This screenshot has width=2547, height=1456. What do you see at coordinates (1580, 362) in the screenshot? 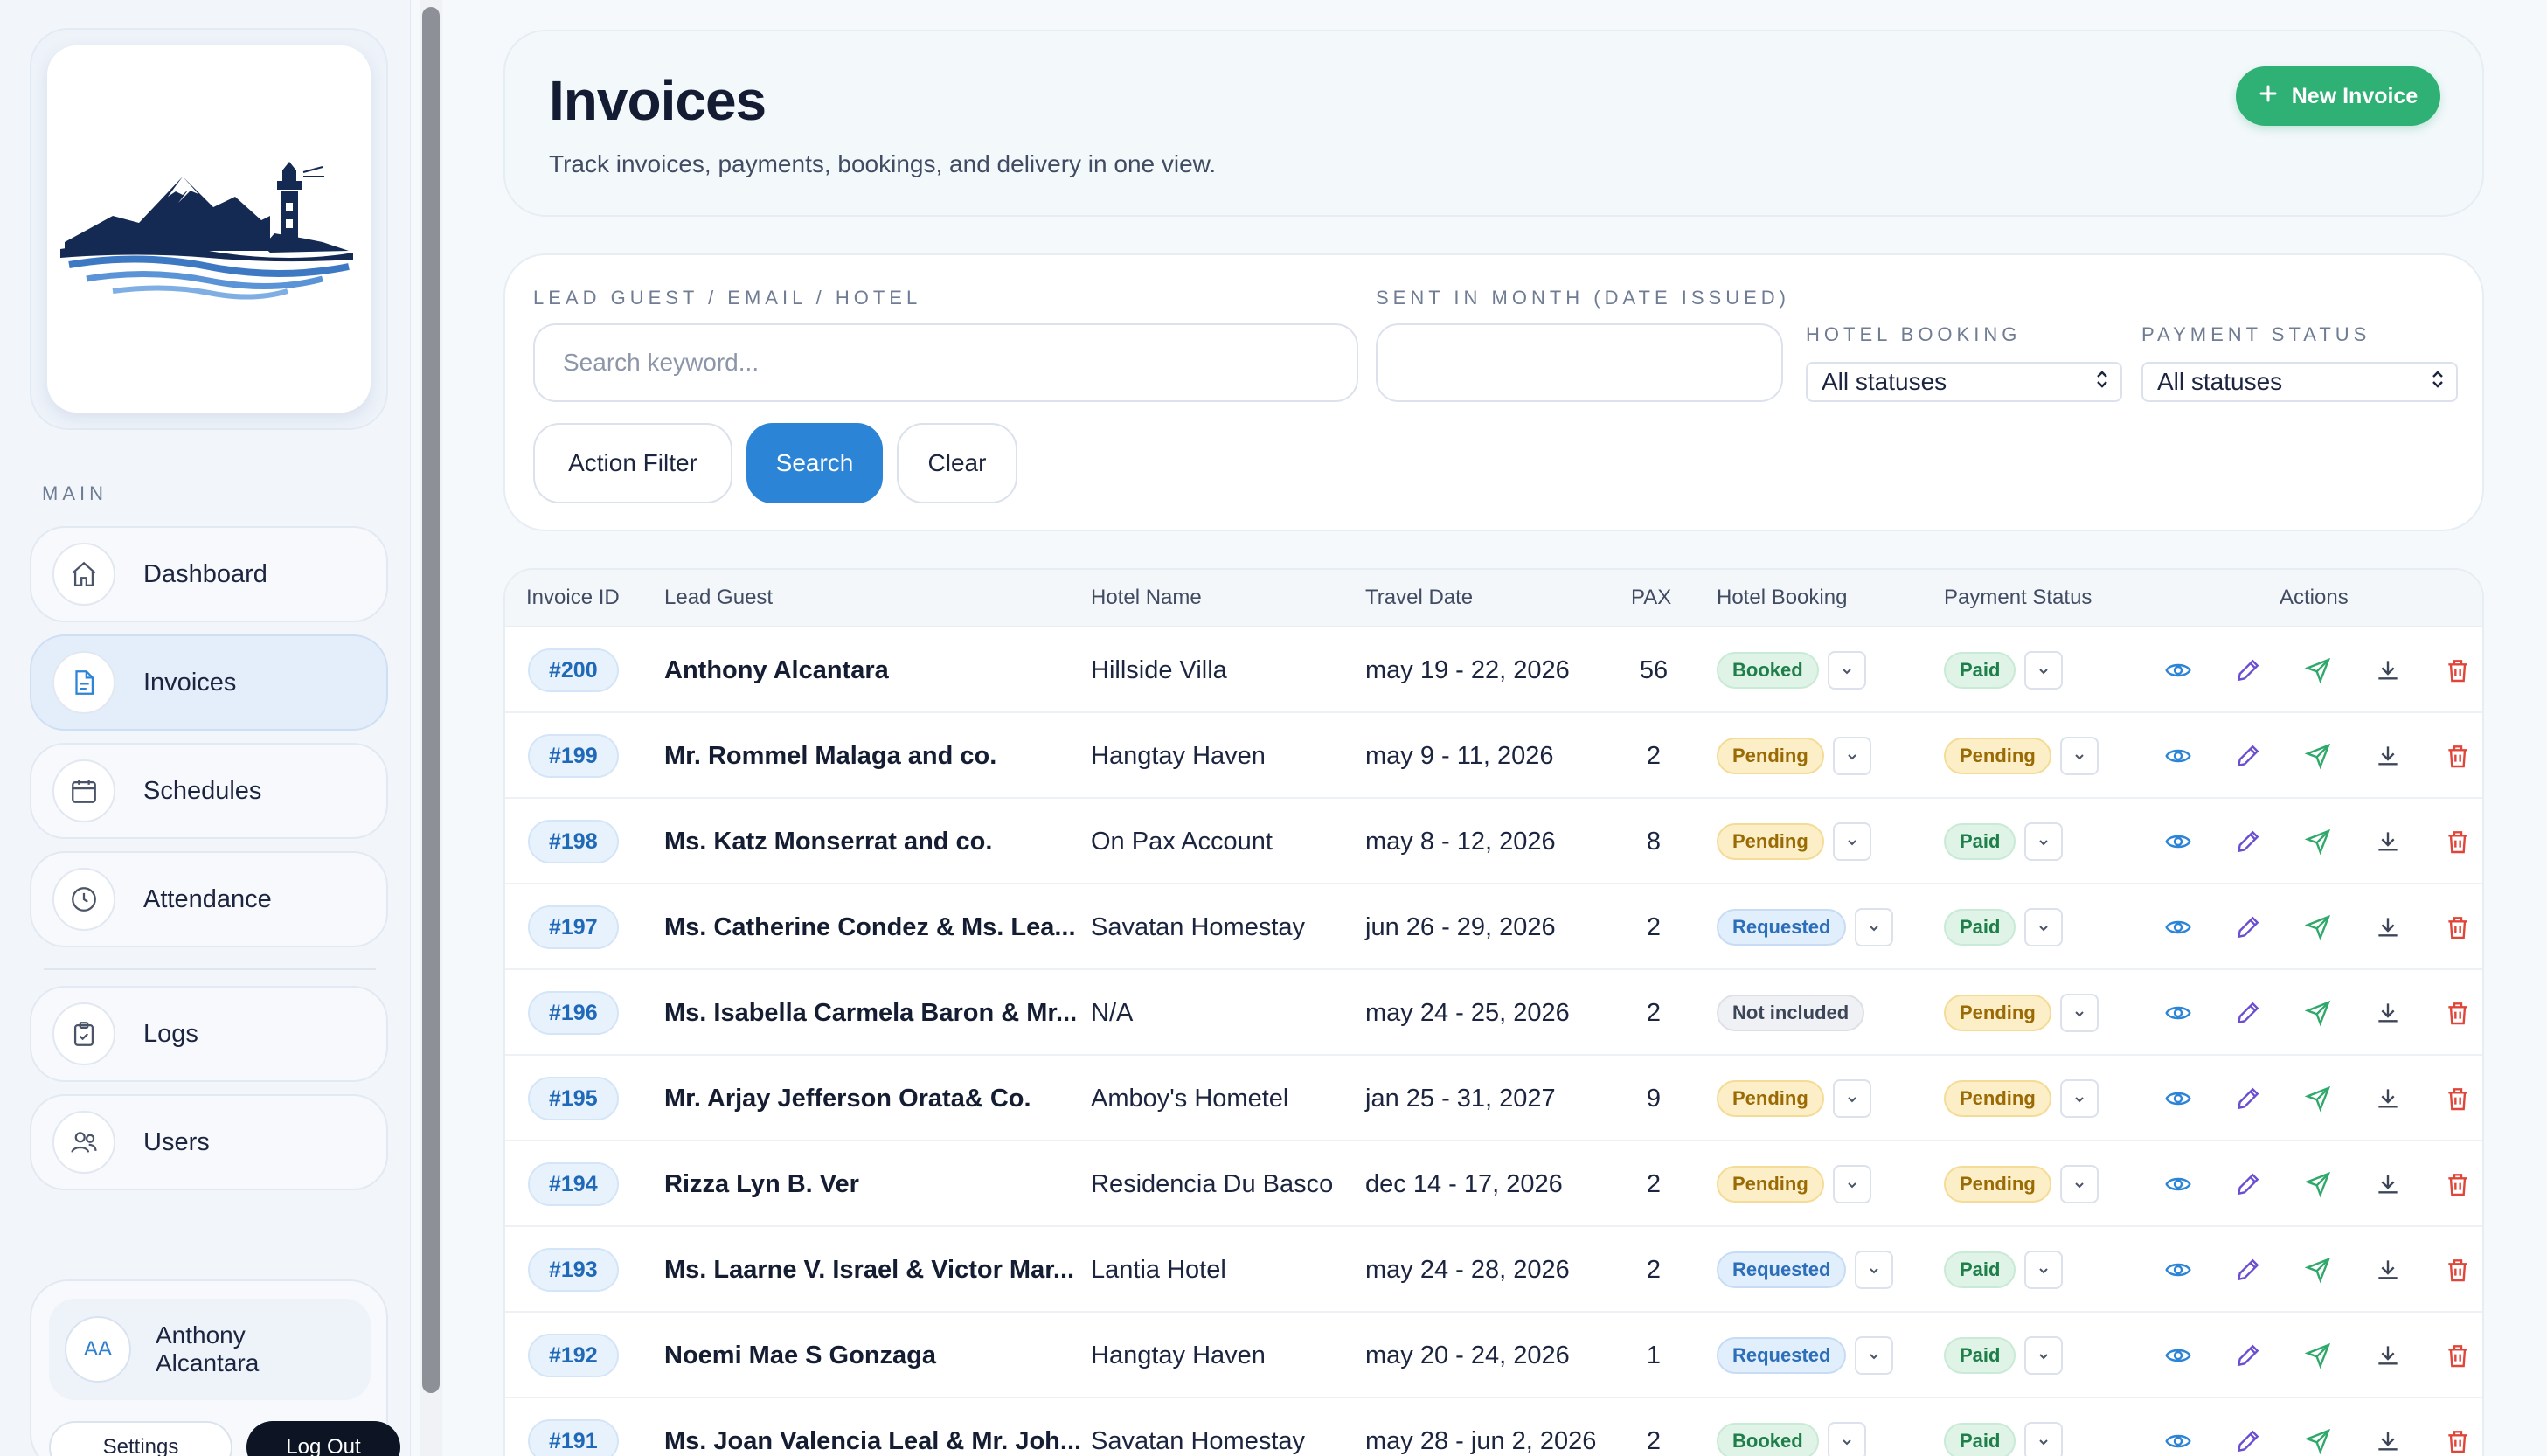
I see `month-input` at bounding box center [1580, 362].